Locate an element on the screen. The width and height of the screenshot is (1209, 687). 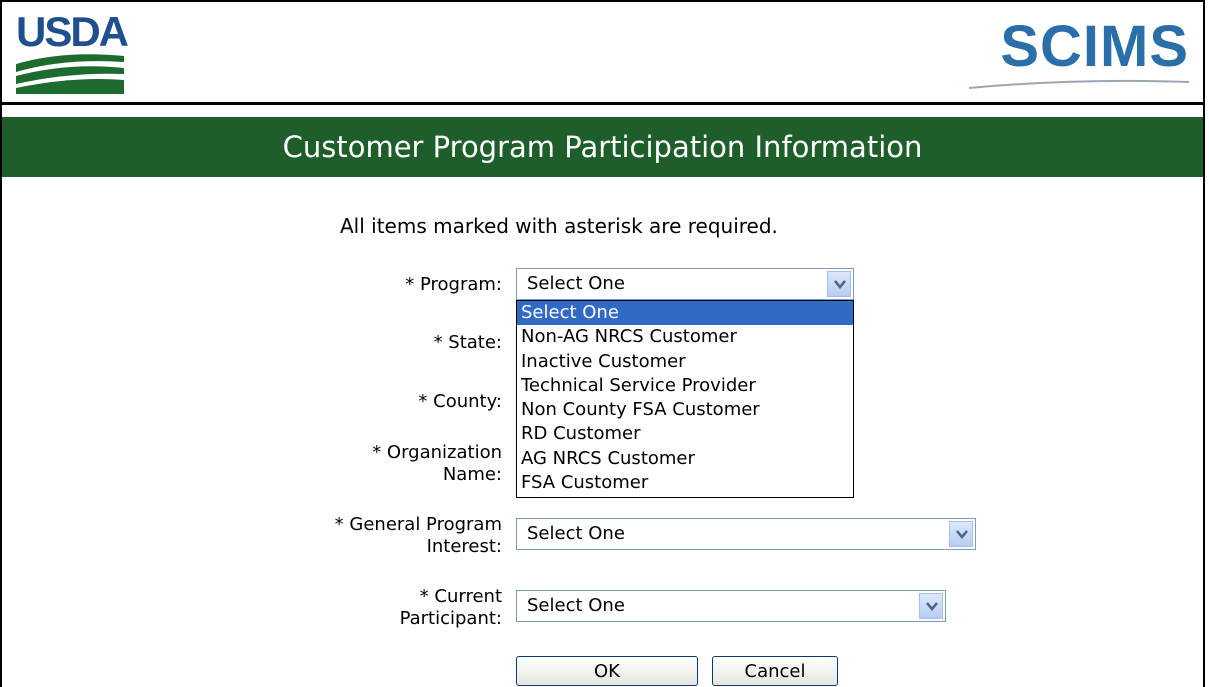
program-option: AG NRCS Customer is located at coordinates (685, 459).